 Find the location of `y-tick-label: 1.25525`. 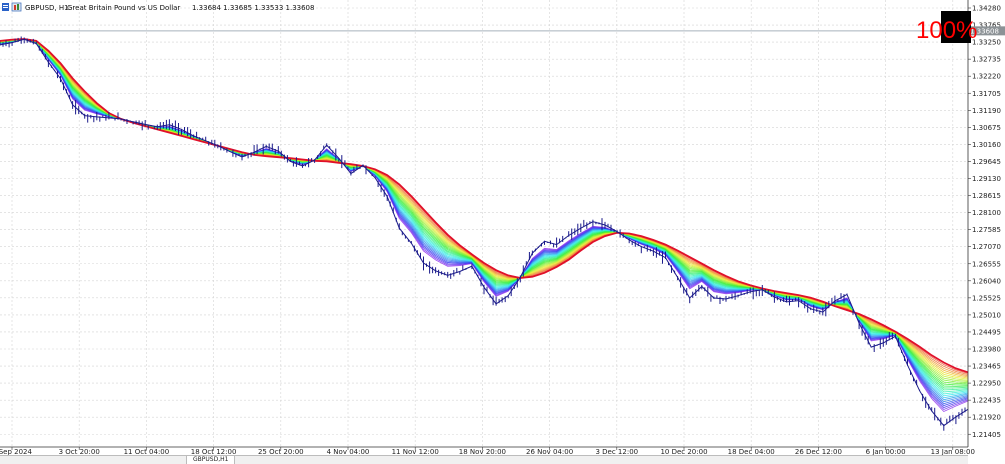

y-tick-label: 1.25525 is located at coordinates (986, 298).